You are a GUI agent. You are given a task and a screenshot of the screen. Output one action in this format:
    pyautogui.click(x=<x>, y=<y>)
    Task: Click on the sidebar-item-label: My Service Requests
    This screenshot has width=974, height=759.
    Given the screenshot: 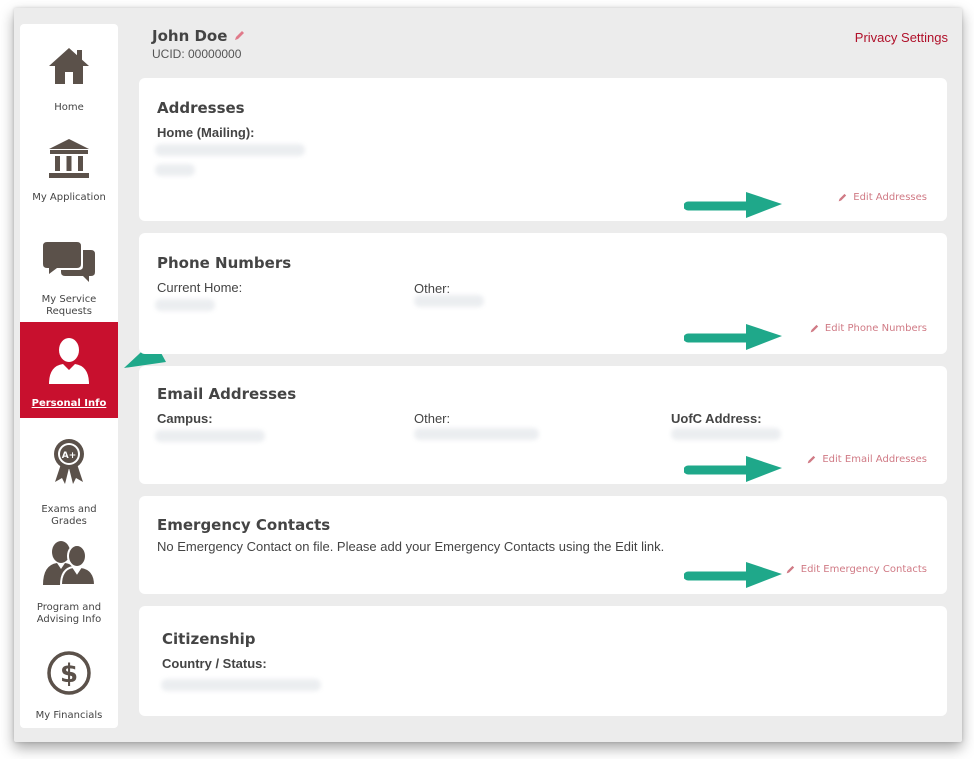 What is the action you would take?
    pyautogui.click(x=69, y=305)
    